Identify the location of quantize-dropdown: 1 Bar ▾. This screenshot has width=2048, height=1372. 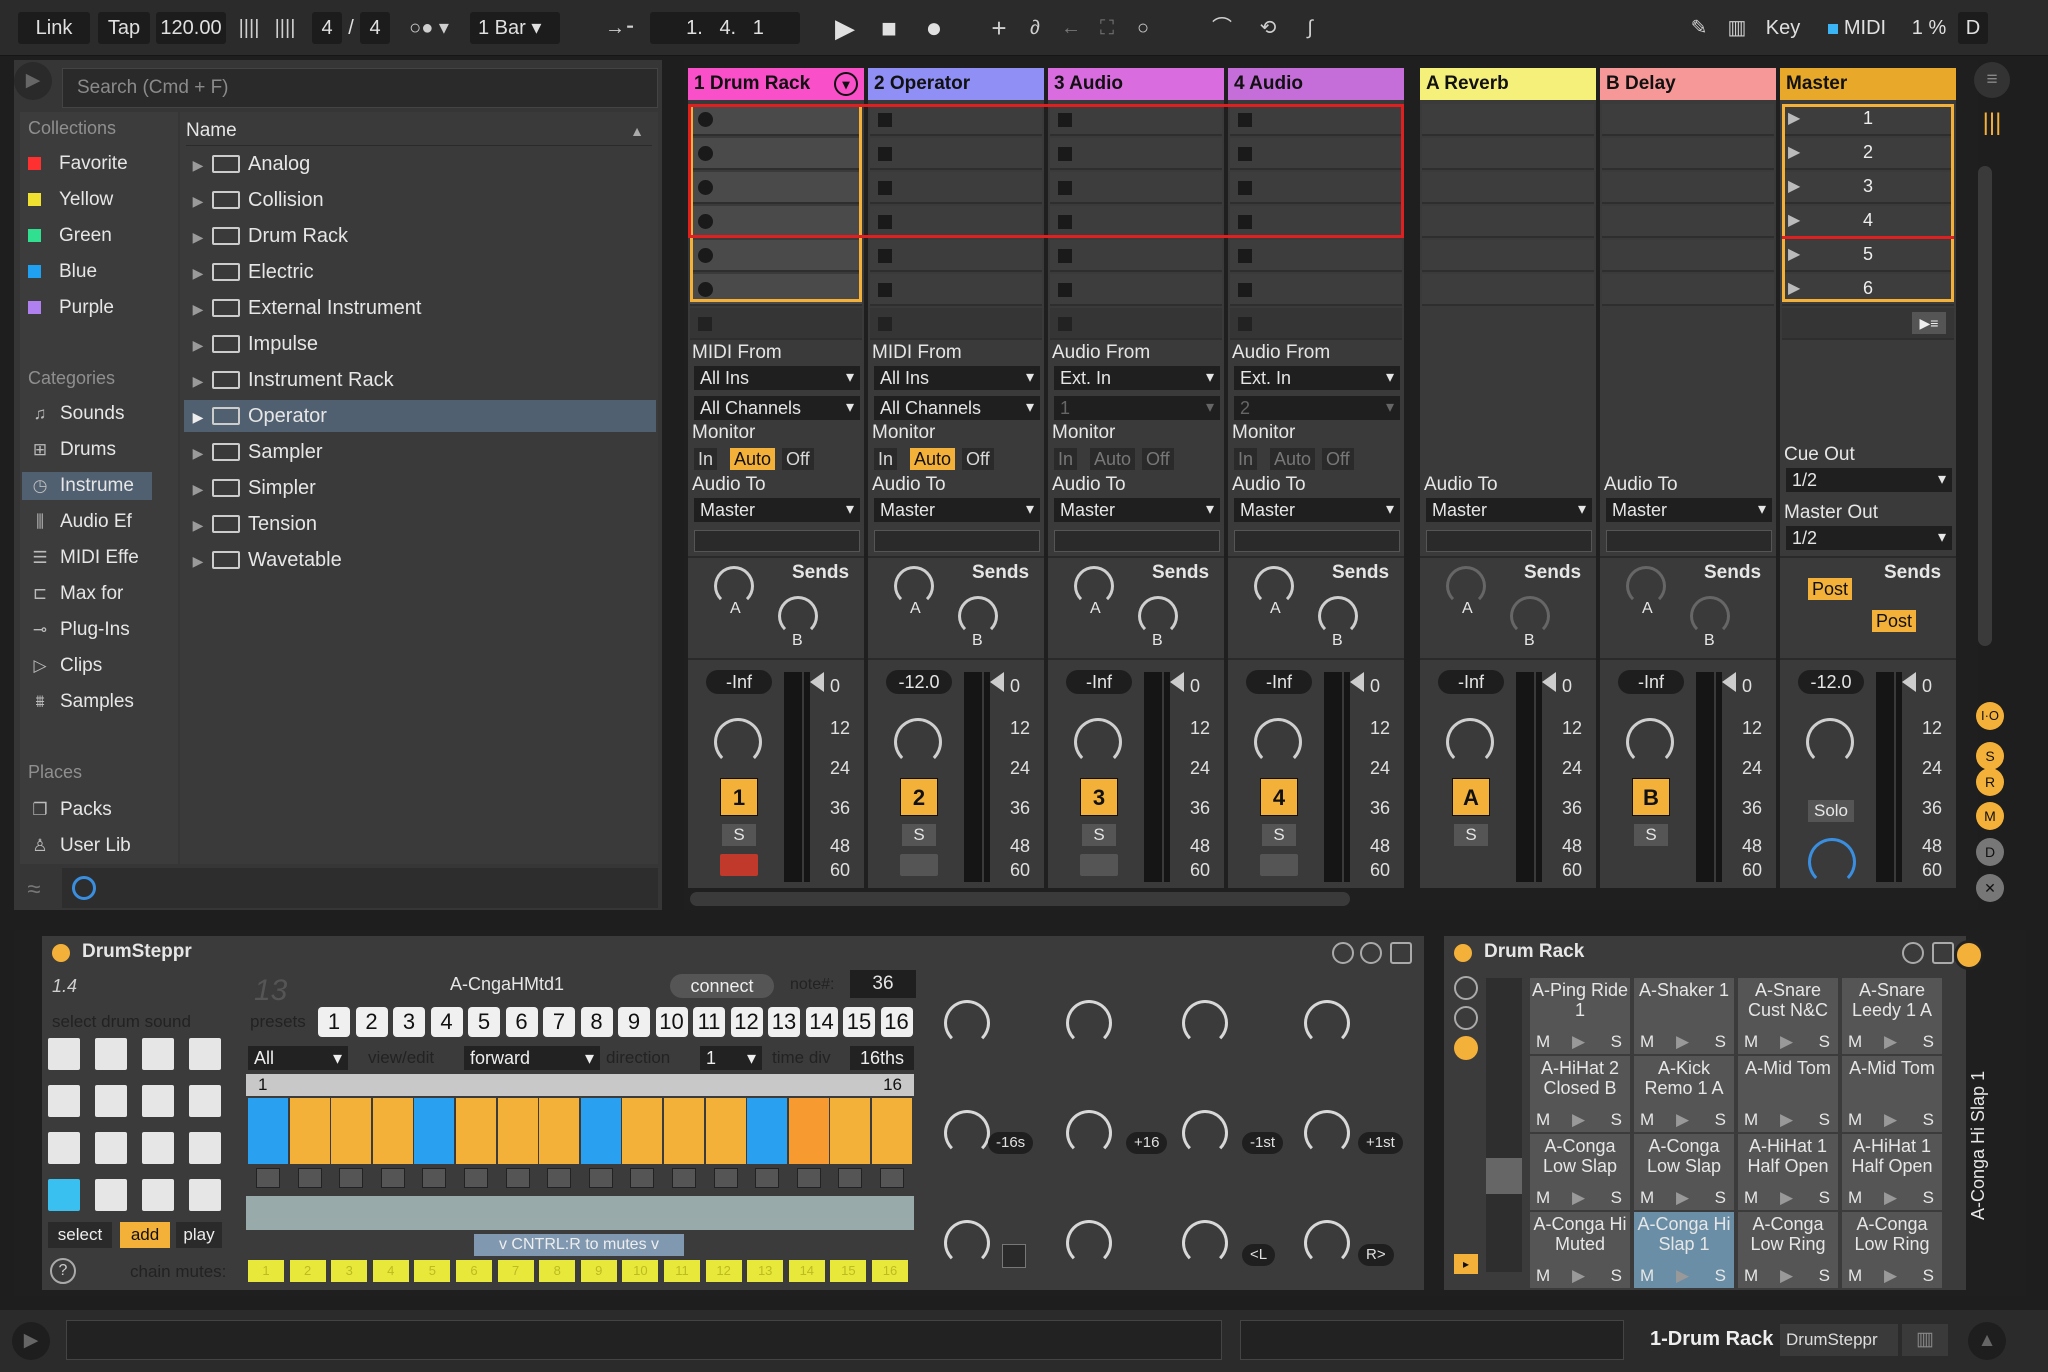
(515, 28).